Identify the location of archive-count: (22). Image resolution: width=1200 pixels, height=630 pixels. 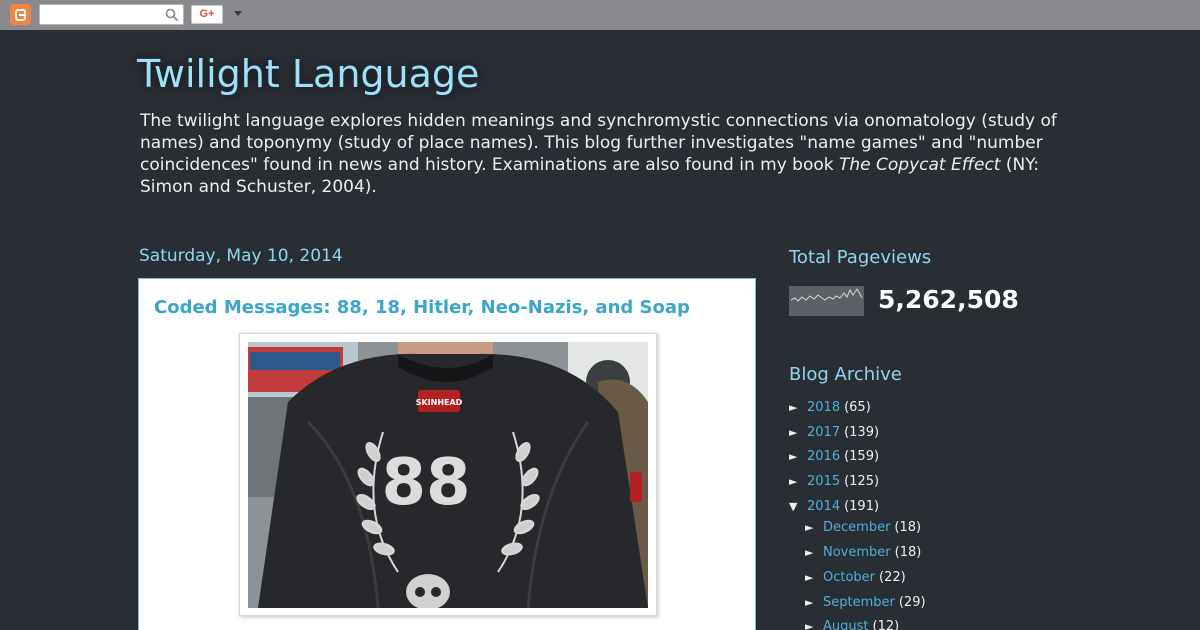
(892, 577).